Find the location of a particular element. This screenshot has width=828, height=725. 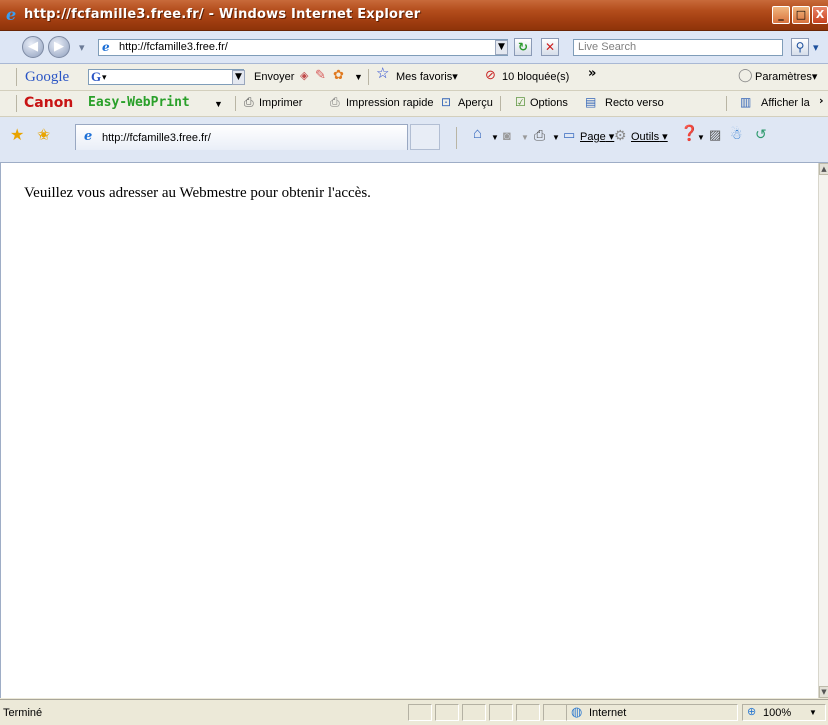

page-icon: e is located at coordinates (106, 47).